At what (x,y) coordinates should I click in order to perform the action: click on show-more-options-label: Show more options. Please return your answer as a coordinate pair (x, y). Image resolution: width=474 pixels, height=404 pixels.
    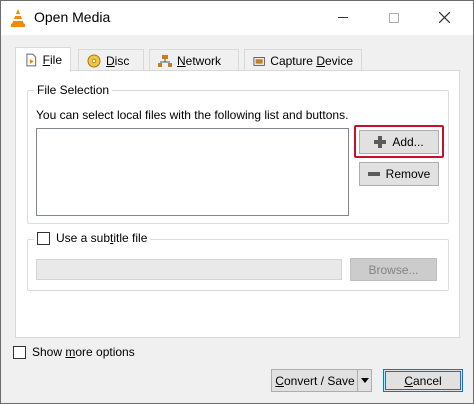
    Looking at the image, I should click on (83, 352).